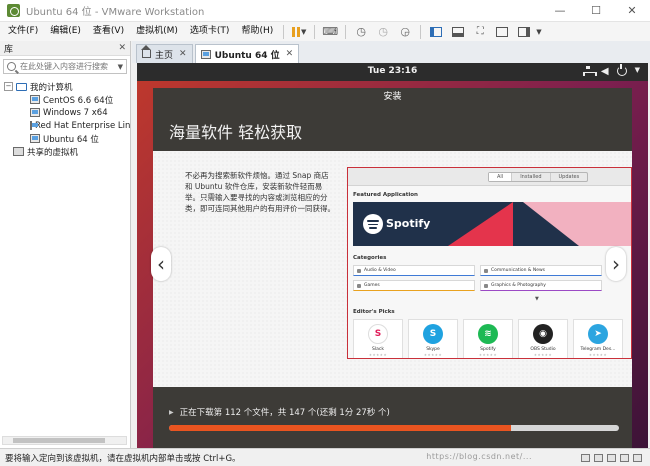 The height and width of the screenshot is (466, 650). I want to click on menu-file: 文件(F), so click(23, 31).